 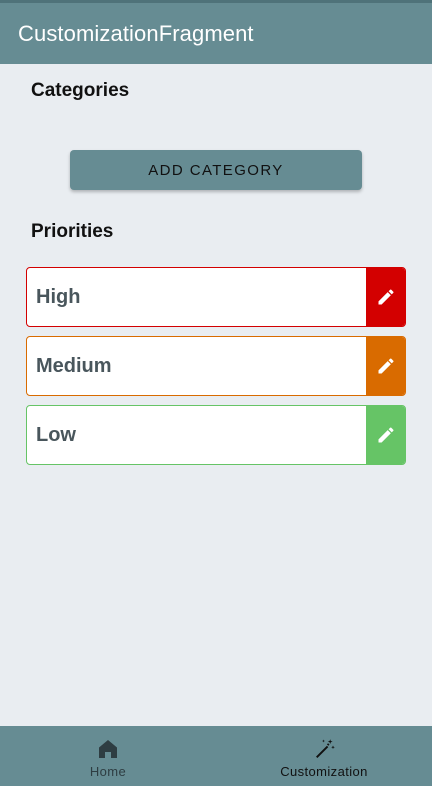 What do you see at coordinates (56, 434) in the screenshot?
I see `priority-label-low: Low` at bounding box center [56, 434].